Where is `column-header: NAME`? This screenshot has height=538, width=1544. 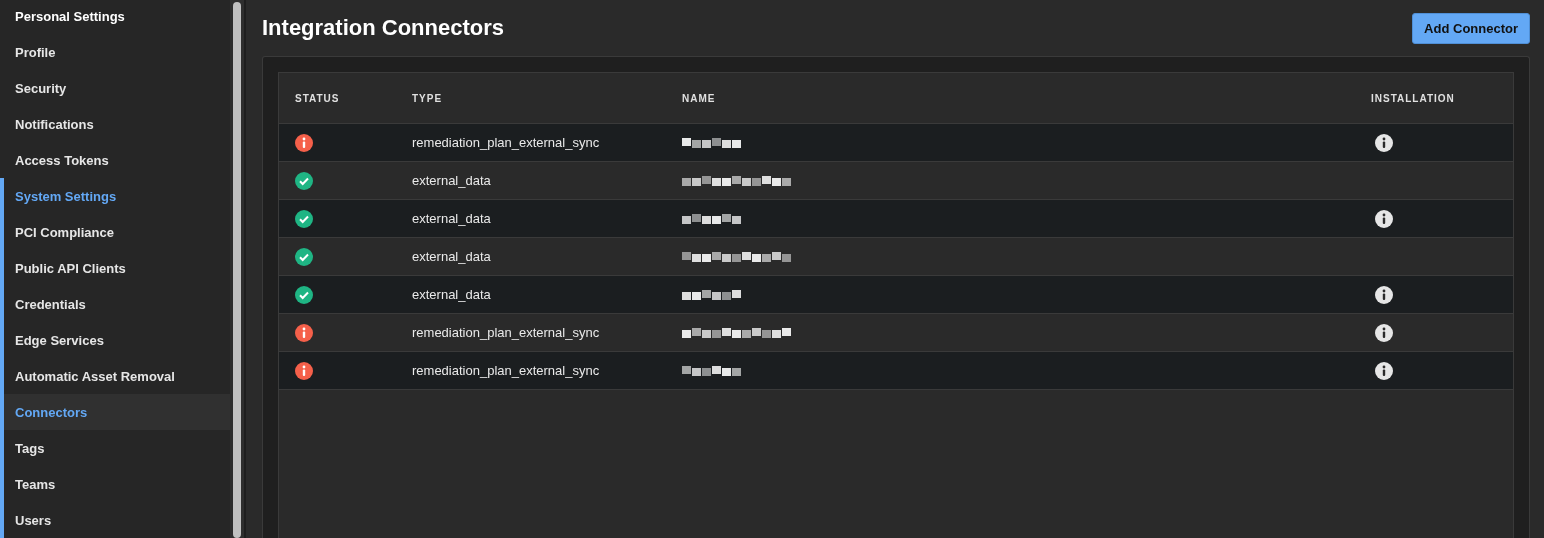
column-header: NAME is located at coordinates (699, 98).